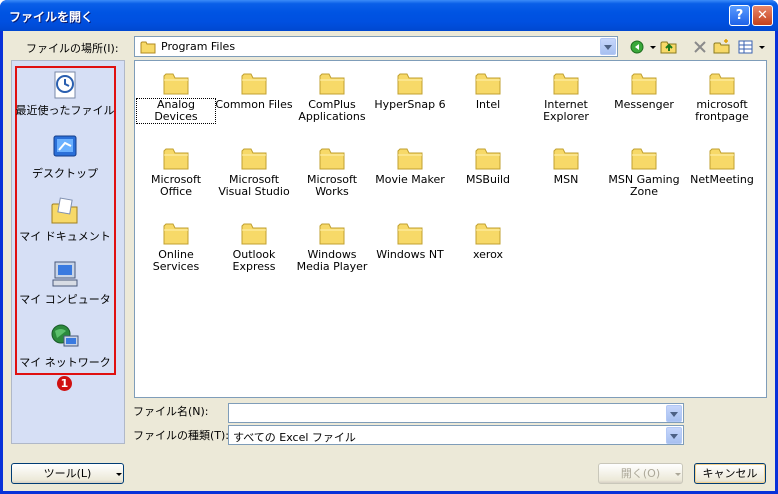 This screenshot has height=494, width=778. What do you see at coordinates (254, 260) in the screenshot?
I see `folder-label: Outlook Express` at bounding box center [254, 260].